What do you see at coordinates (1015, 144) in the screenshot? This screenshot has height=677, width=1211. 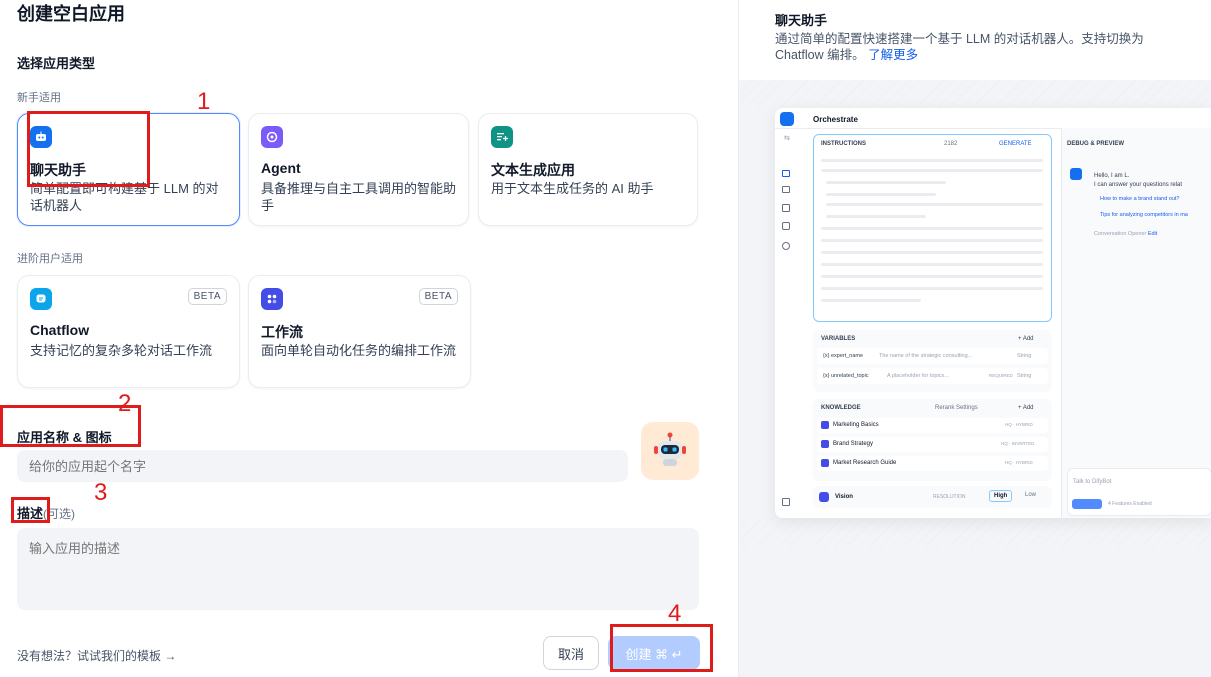 I see `preview-generate: GENERATE` at bounding box center [1015, 144].